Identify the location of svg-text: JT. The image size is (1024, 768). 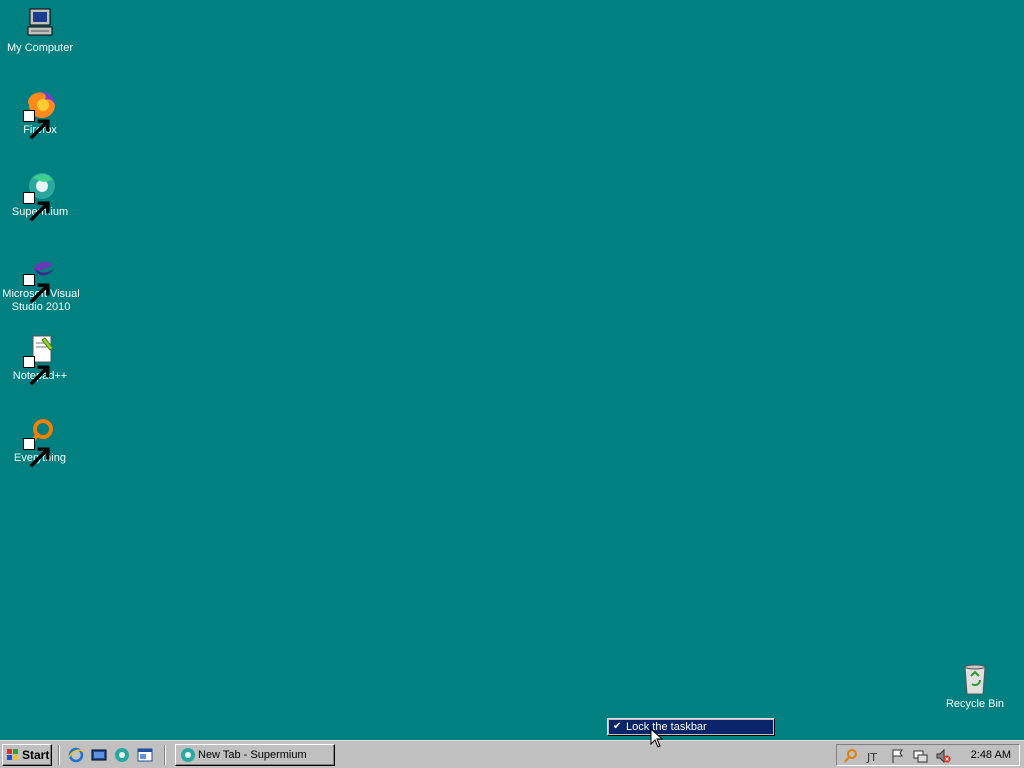
(871, 757).